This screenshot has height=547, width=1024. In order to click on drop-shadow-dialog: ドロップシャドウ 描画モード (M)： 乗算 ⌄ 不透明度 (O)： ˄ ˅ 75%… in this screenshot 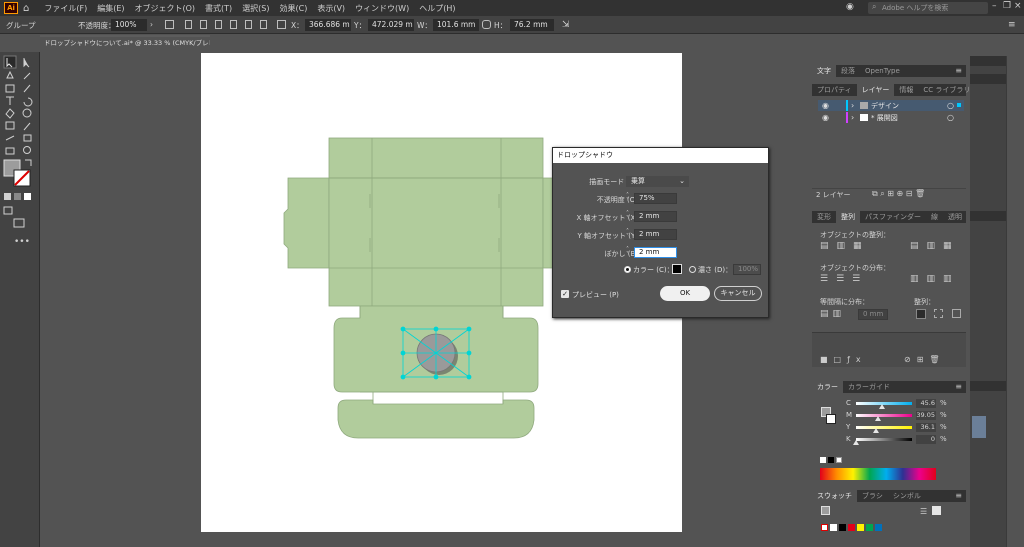, I will do `click(660, 232)`.